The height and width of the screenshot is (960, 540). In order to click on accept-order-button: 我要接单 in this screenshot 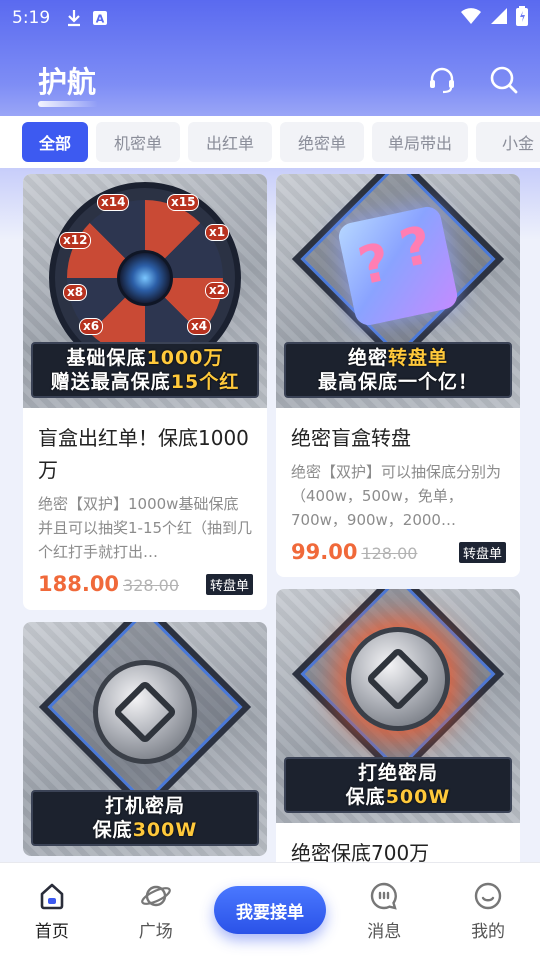, I will do `click(269, 910)`.